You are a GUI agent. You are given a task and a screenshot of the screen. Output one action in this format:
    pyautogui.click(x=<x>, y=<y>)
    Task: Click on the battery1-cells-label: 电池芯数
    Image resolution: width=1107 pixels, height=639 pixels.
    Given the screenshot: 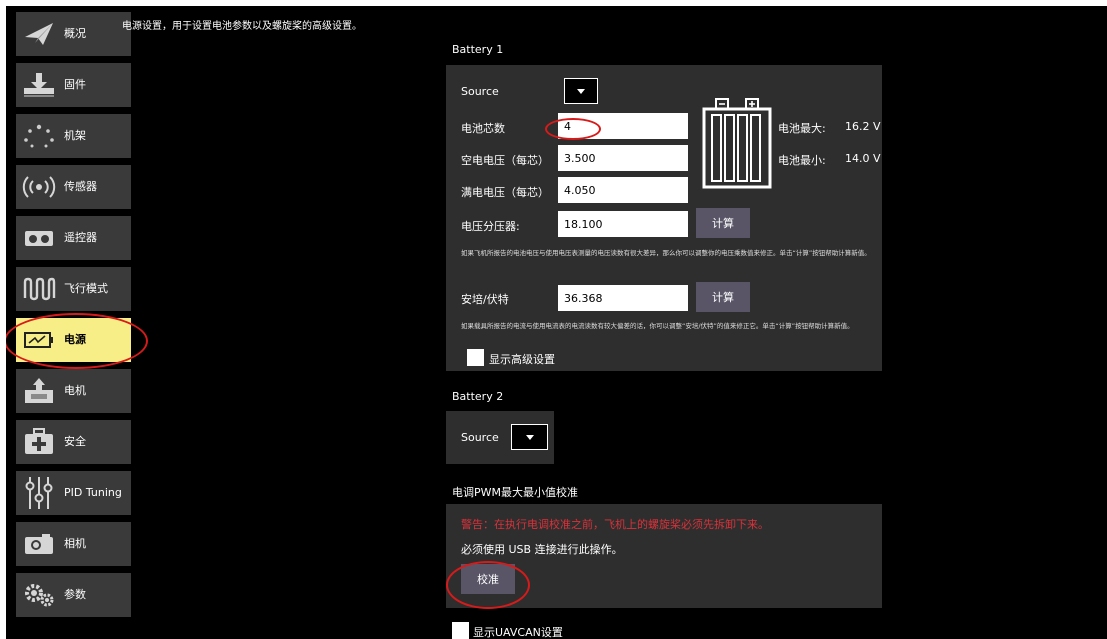 What is the action you would take?
    pyautogui.click(x=483, y=128)
    